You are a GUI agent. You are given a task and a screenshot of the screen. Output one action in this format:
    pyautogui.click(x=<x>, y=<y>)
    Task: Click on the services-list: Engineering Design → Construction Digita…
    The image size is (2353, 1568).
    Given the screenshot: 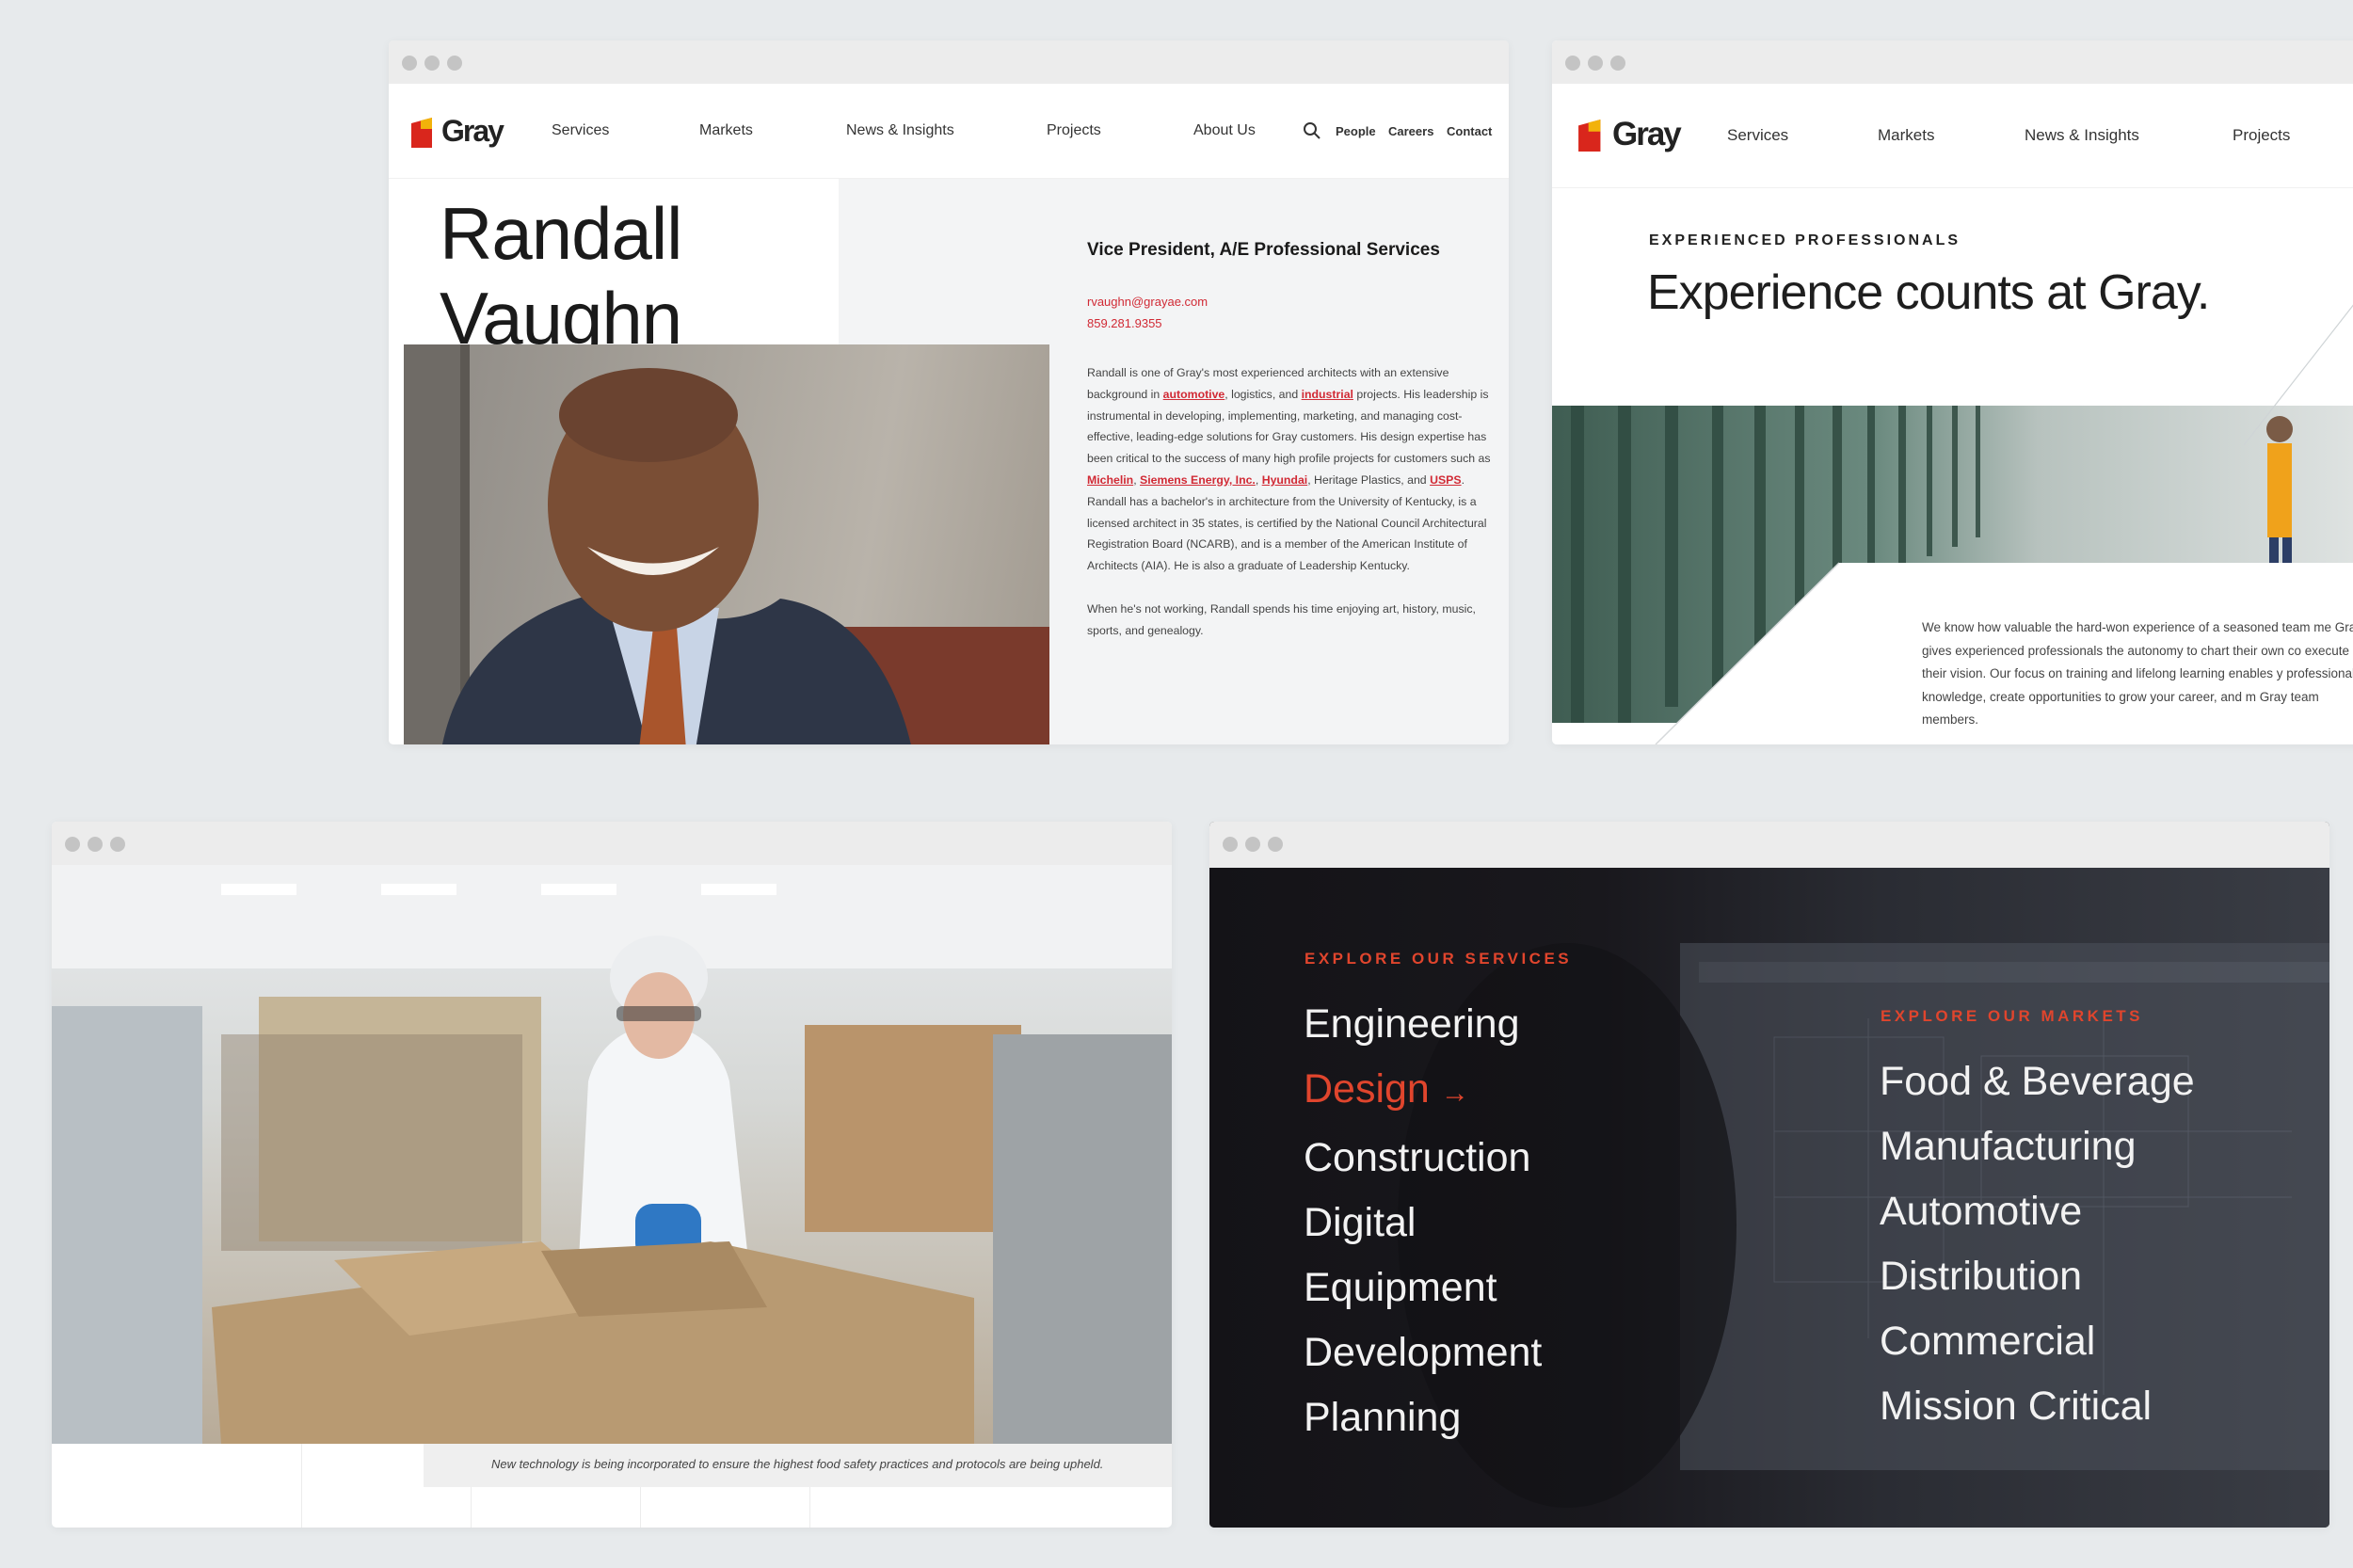 What is the action you would take?
    pyautogui.click(x=1423, y=1221)
    